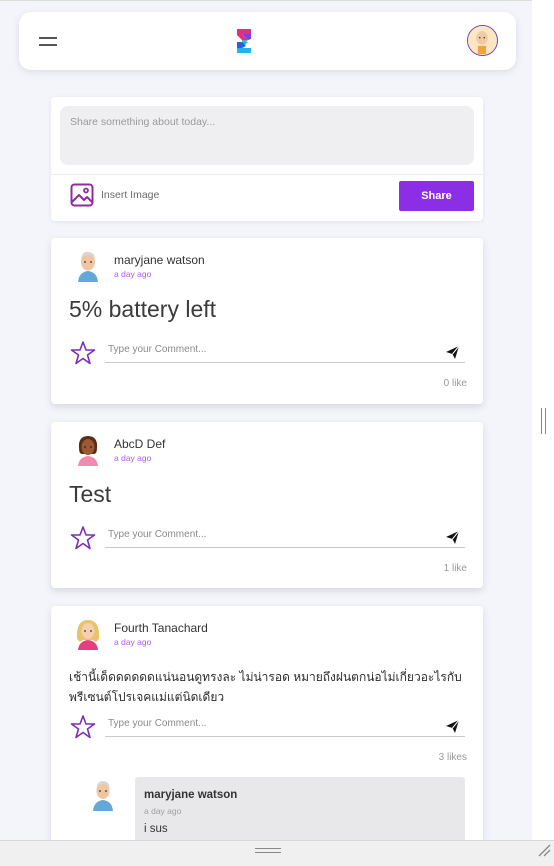 This screenshot has height=866, width=554. I want to click on insert-image-button: Insert Image, so click(114, 195).